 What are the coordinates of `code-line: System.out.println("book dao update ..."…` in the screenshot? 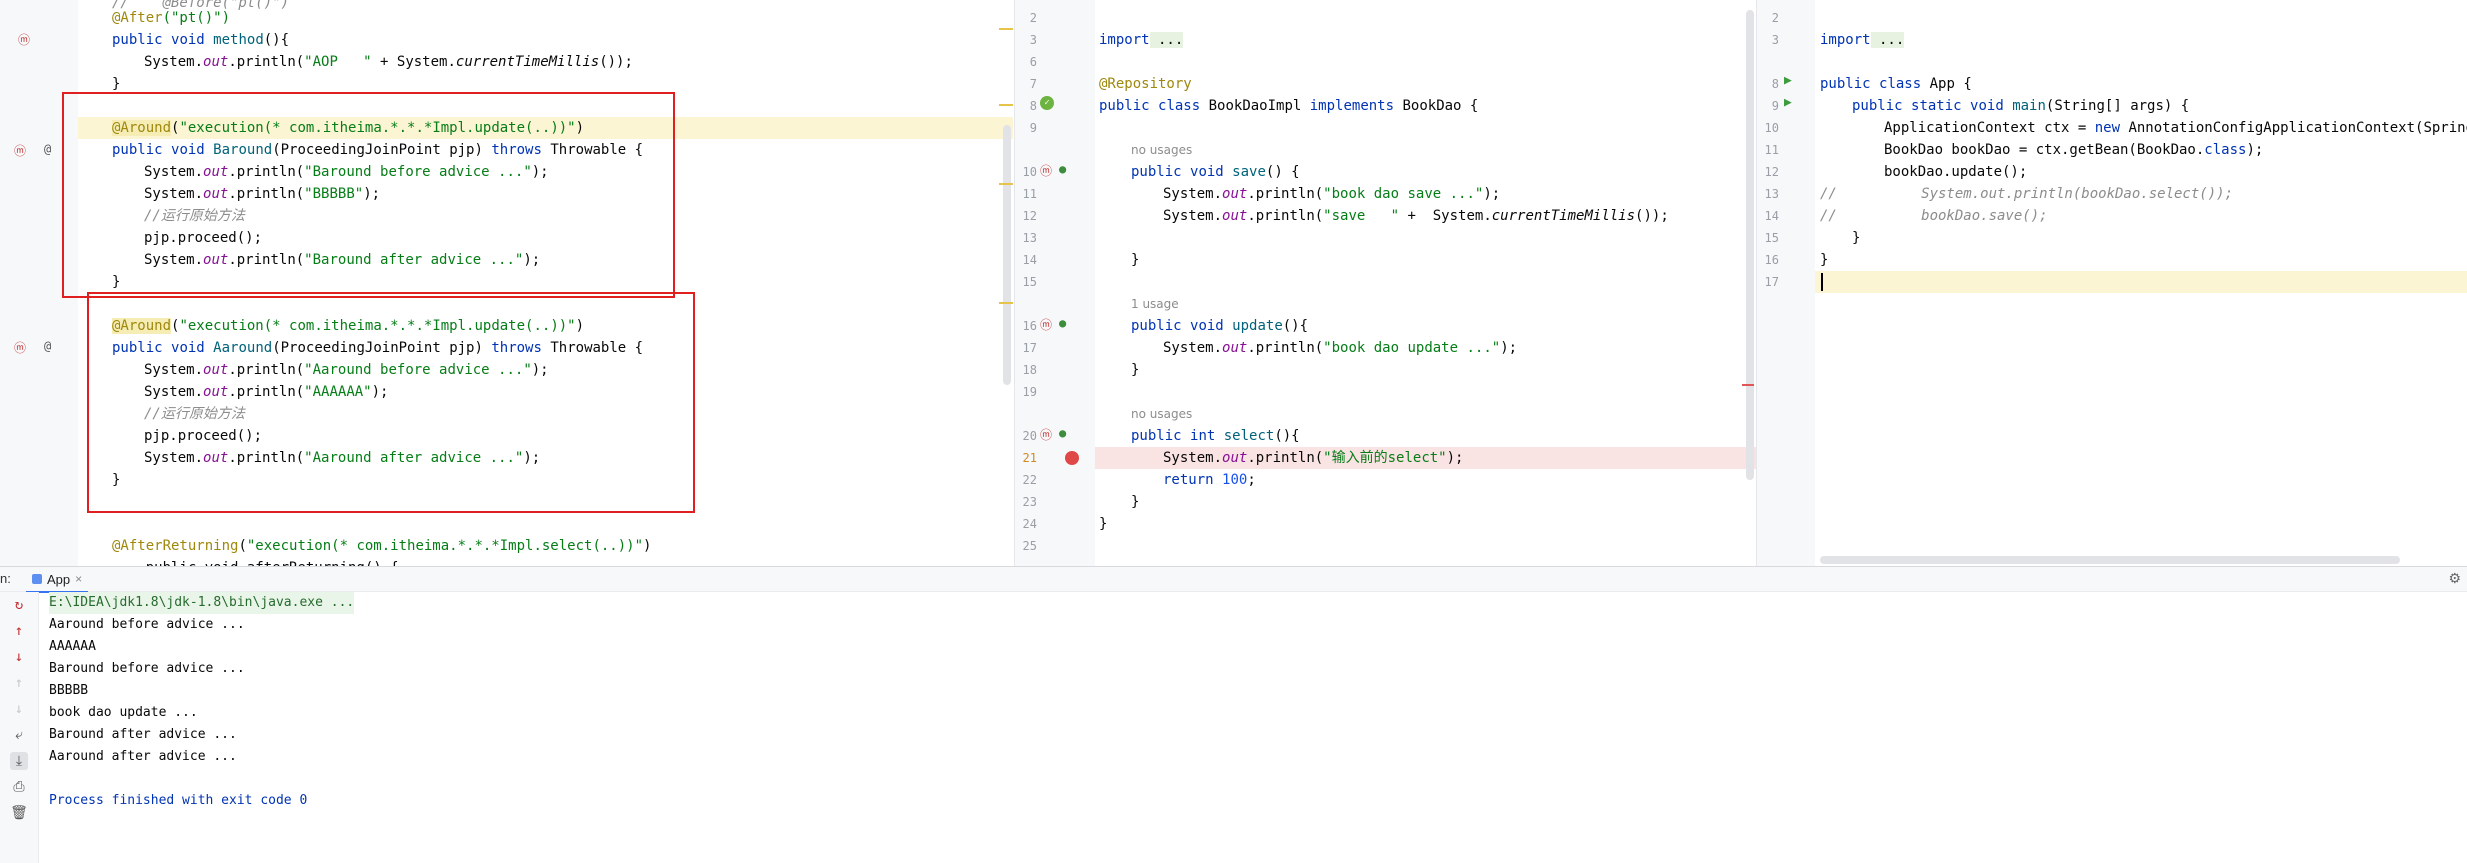 It's located at (1340, 348).